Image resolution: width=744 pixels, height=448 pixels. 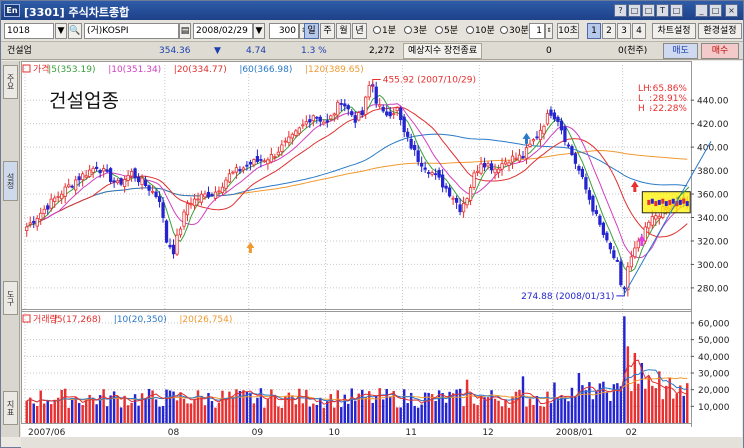 I want to click on chart-settings-button: 차트설정, so click(x=674, y=31).